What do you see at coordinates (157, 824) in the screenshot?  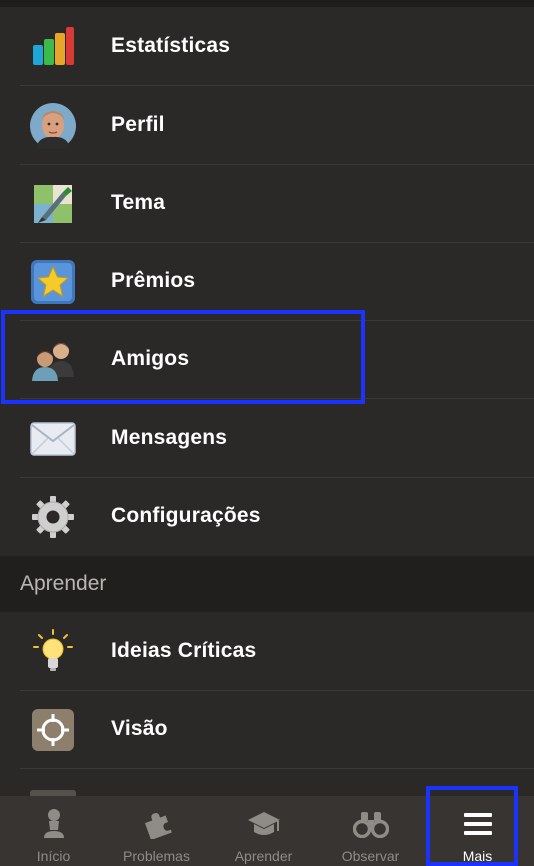 I see `puzzle-icon` at bounding box center [157, 824].